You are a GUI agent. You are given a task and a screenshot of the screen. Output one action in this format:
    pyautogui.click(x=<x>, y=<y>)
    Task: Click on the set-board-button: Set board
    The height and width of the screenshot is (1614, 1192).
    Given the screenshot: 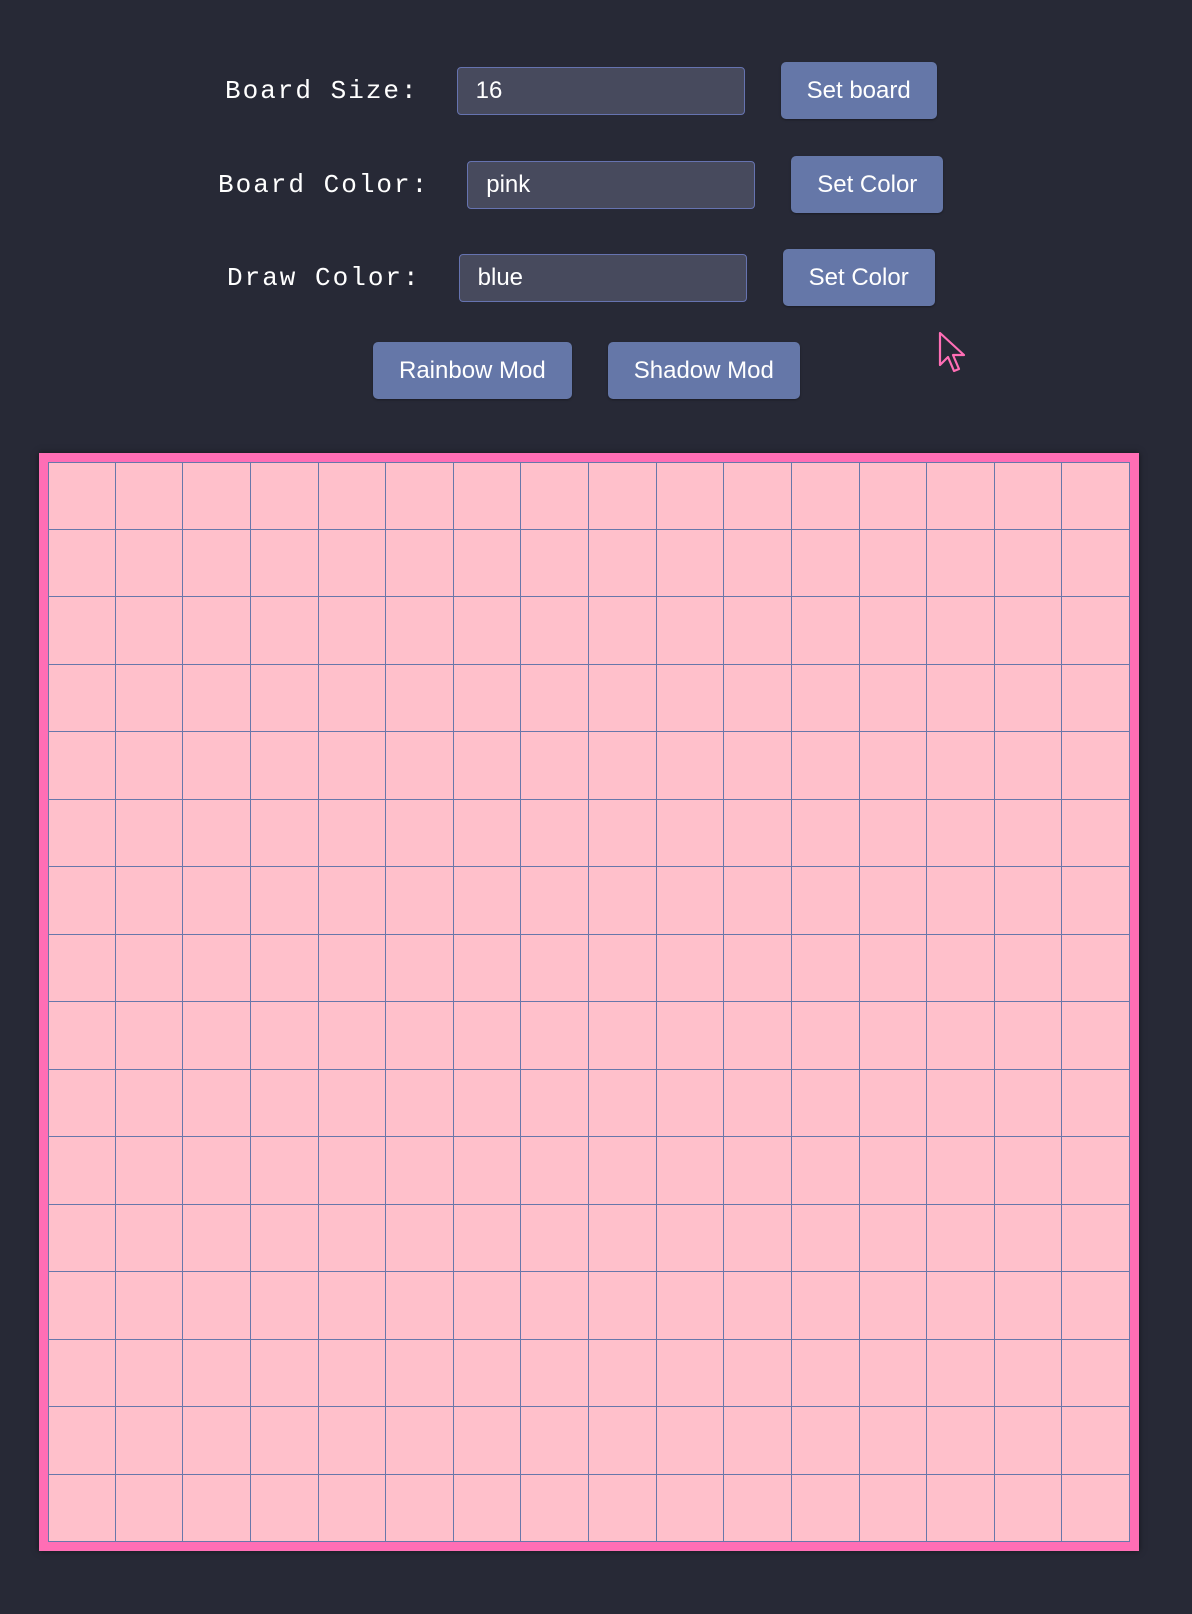 What is the action you would take?
    pyautogui.click(x=858, y=90)
    